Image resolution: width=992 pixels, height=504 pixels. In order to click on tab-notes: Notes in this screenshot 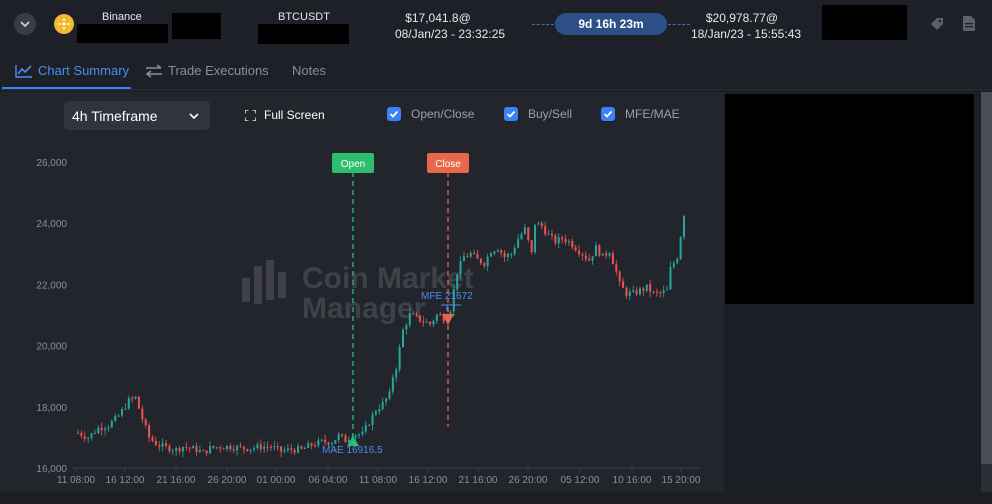, I will do `click(309, 70)`.